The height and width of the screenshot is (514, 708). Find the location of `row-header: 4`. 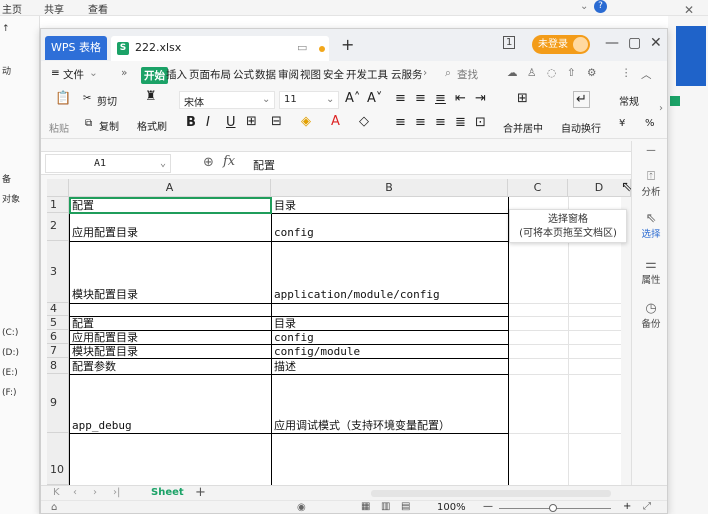

row-header: 4 is located at coordinates (58, 309).